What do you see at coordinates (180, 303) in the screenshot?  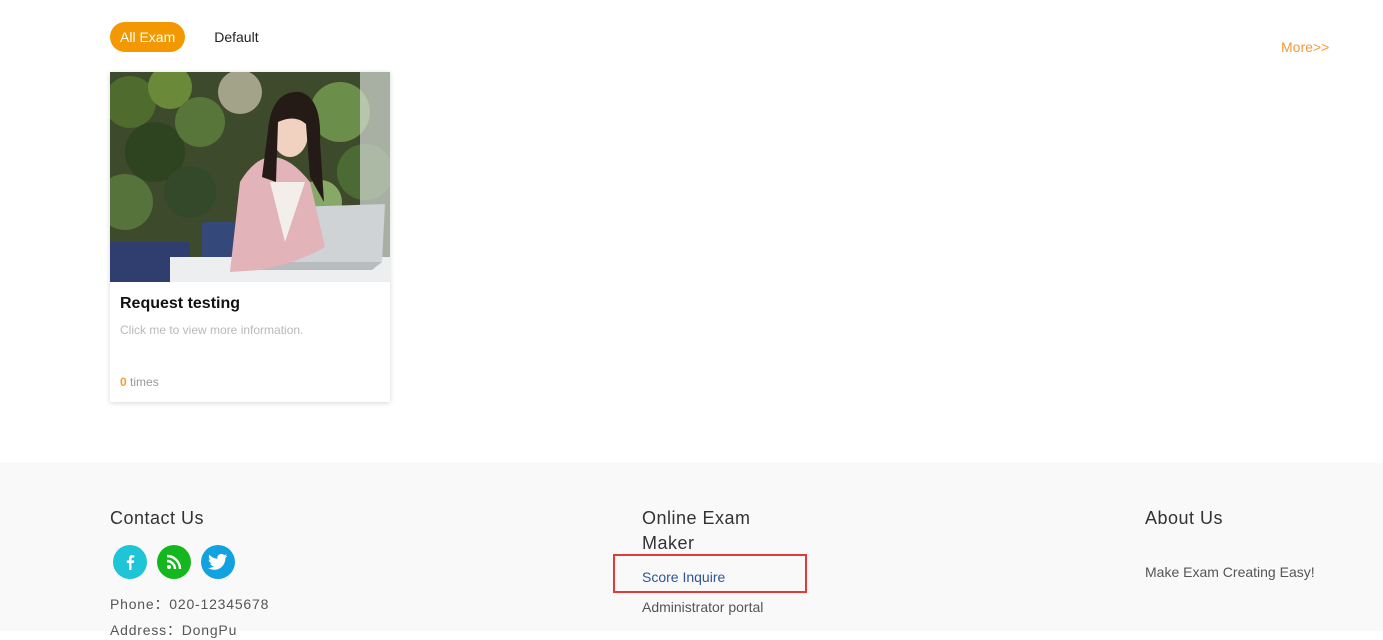 I see `exam-card-title: Request testing` at bounding box center [180, 303].